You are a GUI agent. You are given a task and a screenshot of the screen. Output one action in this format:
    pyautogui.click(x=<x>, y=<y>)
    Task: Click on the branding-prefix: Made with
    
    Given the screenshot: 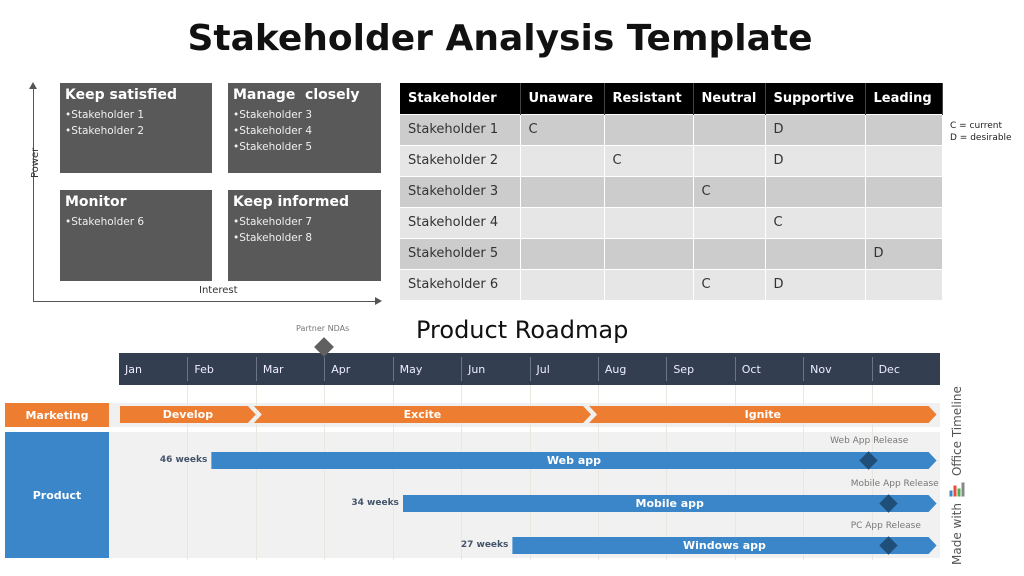 What is the action you would take?
    pyautogui.click(x=957, y=534)
    